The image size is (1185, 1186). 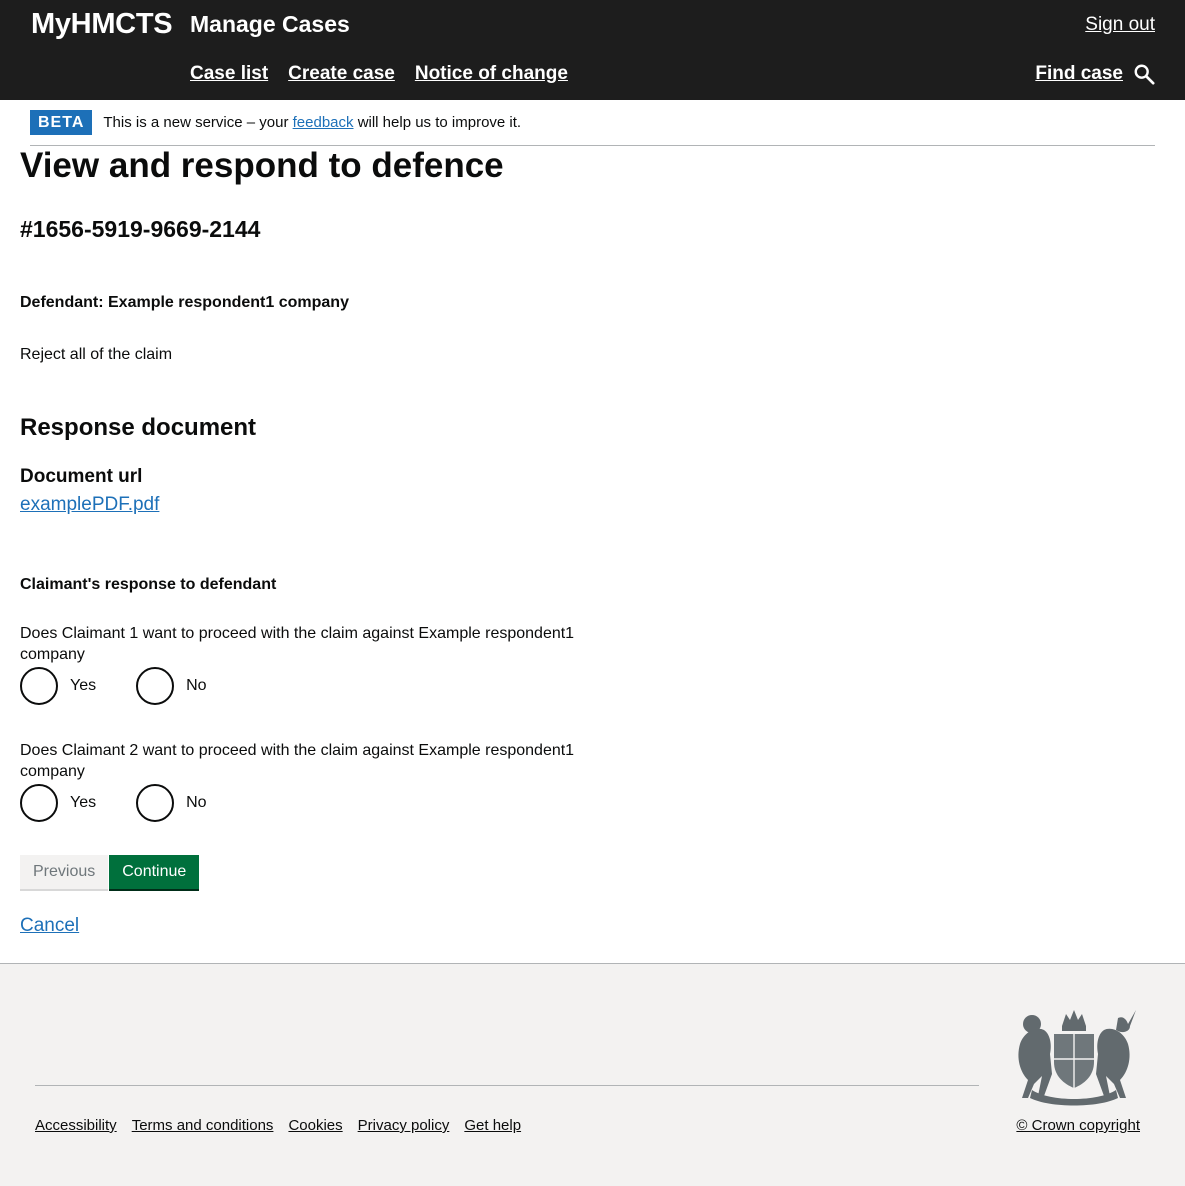 What do you see at coordinates (491, 74) in the screenshot?
I see `nav-notice-of-change: Notice of change` at bounding box center [491, 74].